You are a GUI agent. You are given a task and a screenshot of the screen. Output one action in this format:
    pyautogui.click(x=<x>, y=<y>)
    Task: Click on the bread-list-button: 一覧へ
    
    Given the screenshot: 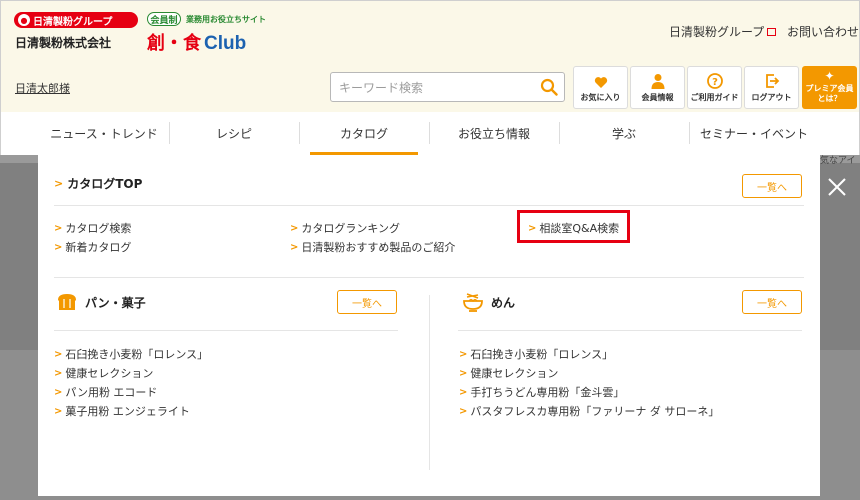 What is the action you would take?
    pyautogui.click(x=367, y=302)
    